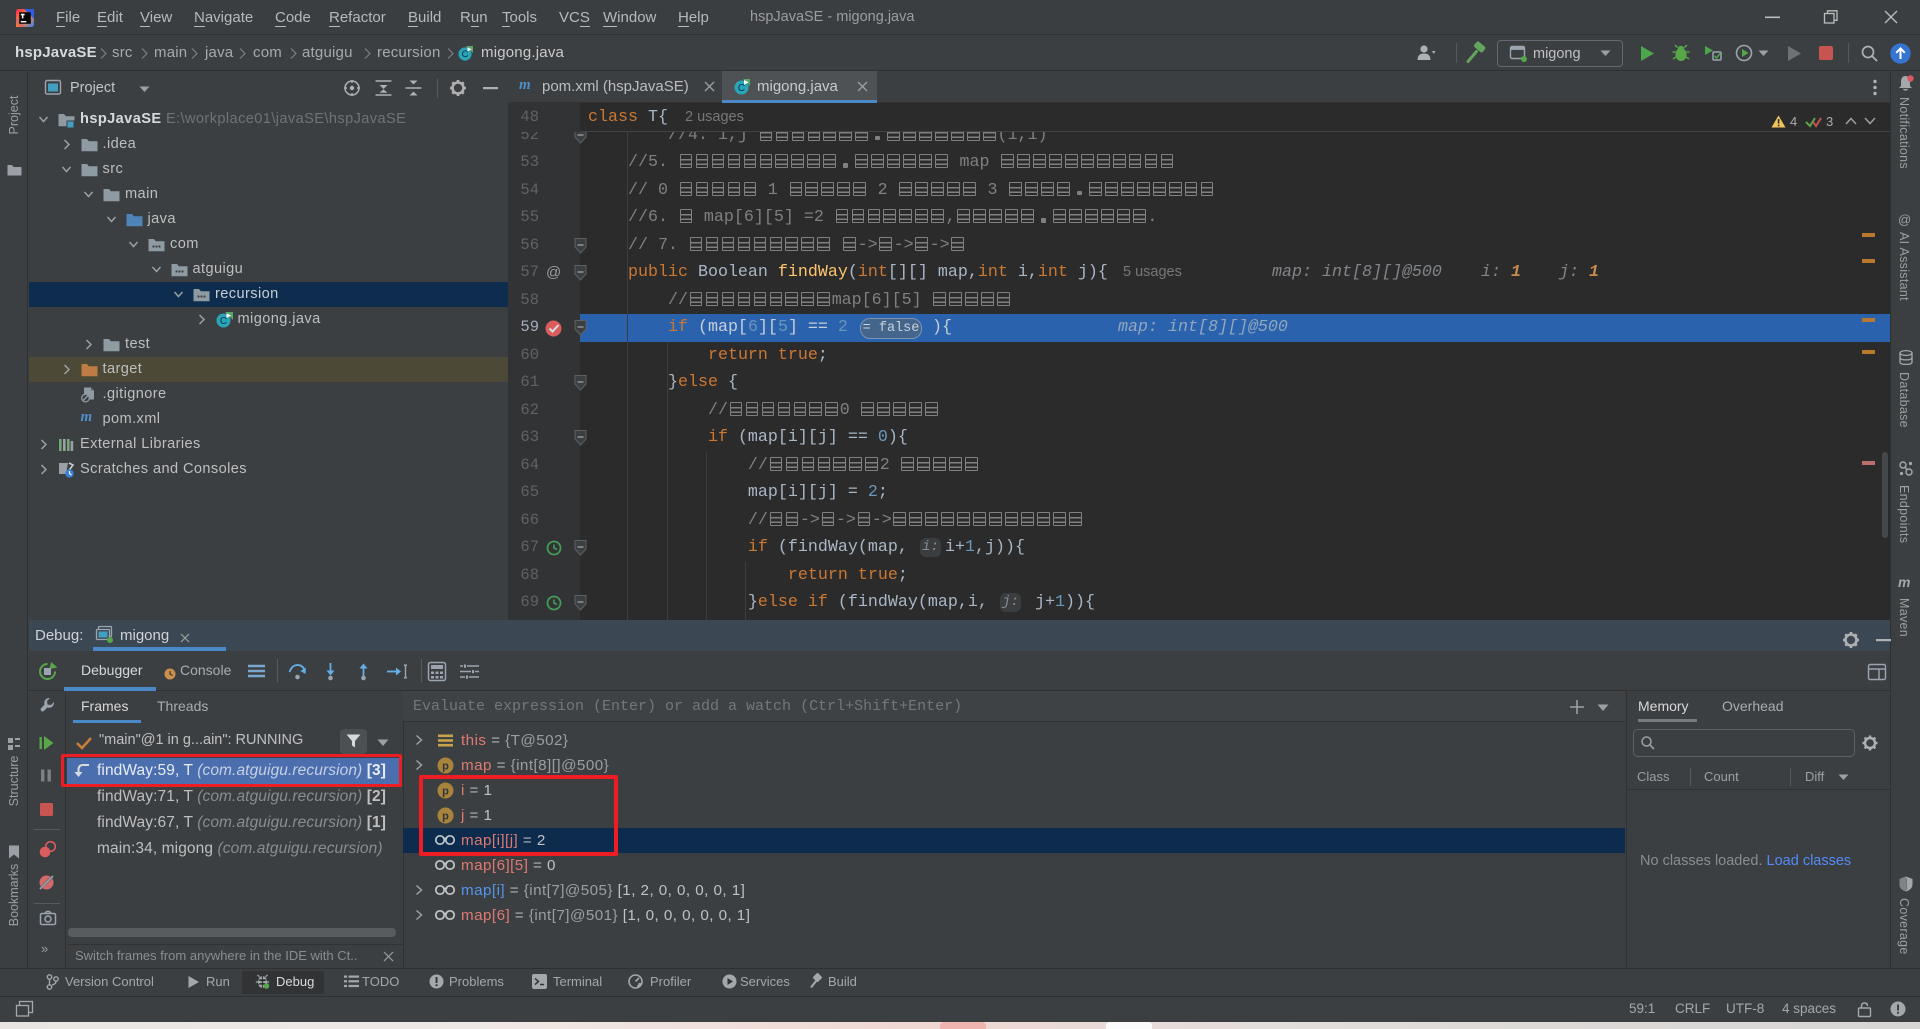  I want to click on svg-text: C, so click(222, 321).